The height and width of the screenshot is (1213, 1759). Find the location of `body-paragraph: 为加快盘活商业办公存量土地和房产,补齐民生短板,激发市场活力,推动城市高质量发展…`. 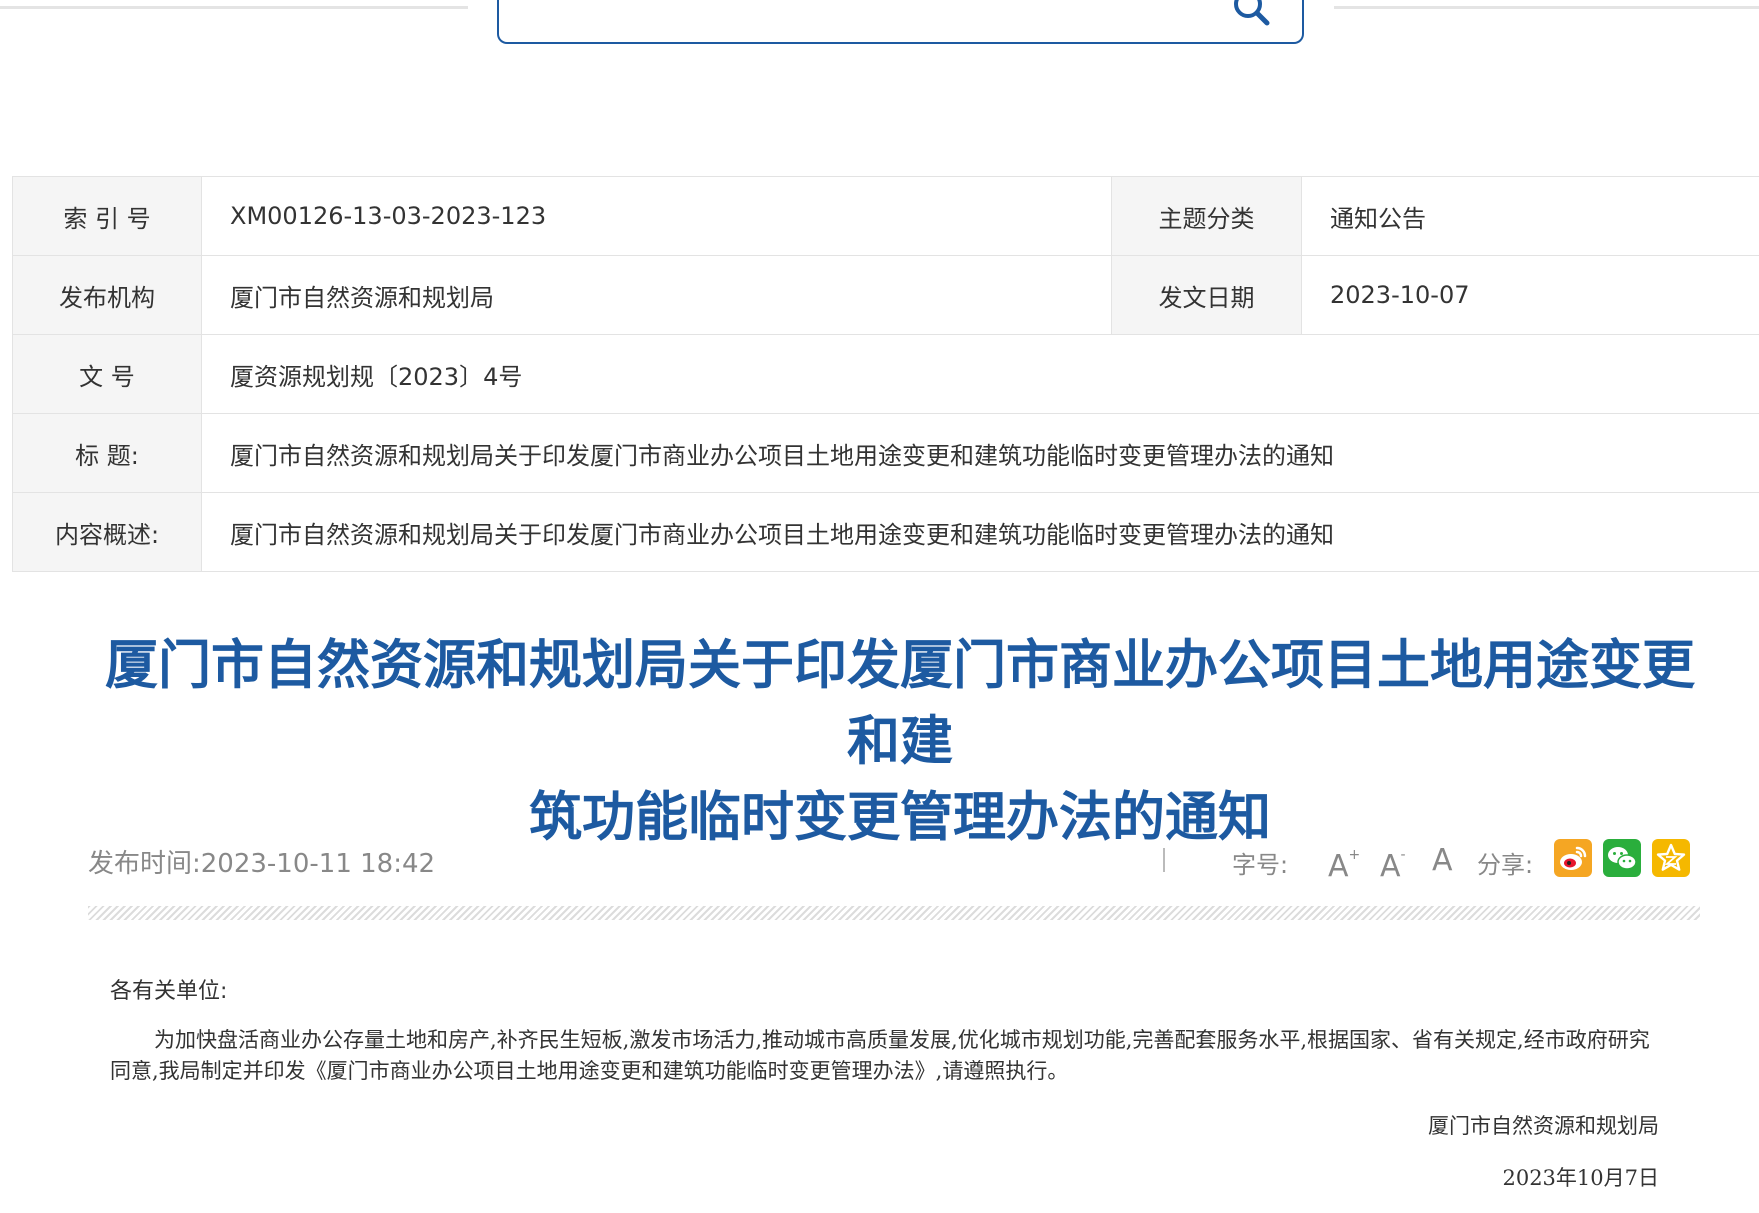

body-paragraph: 为加快盘活商业办公存量土地和房产,补齐民生短板,激发市场活力,推动城市高质量发展… is located at coordinates (880, 1055).